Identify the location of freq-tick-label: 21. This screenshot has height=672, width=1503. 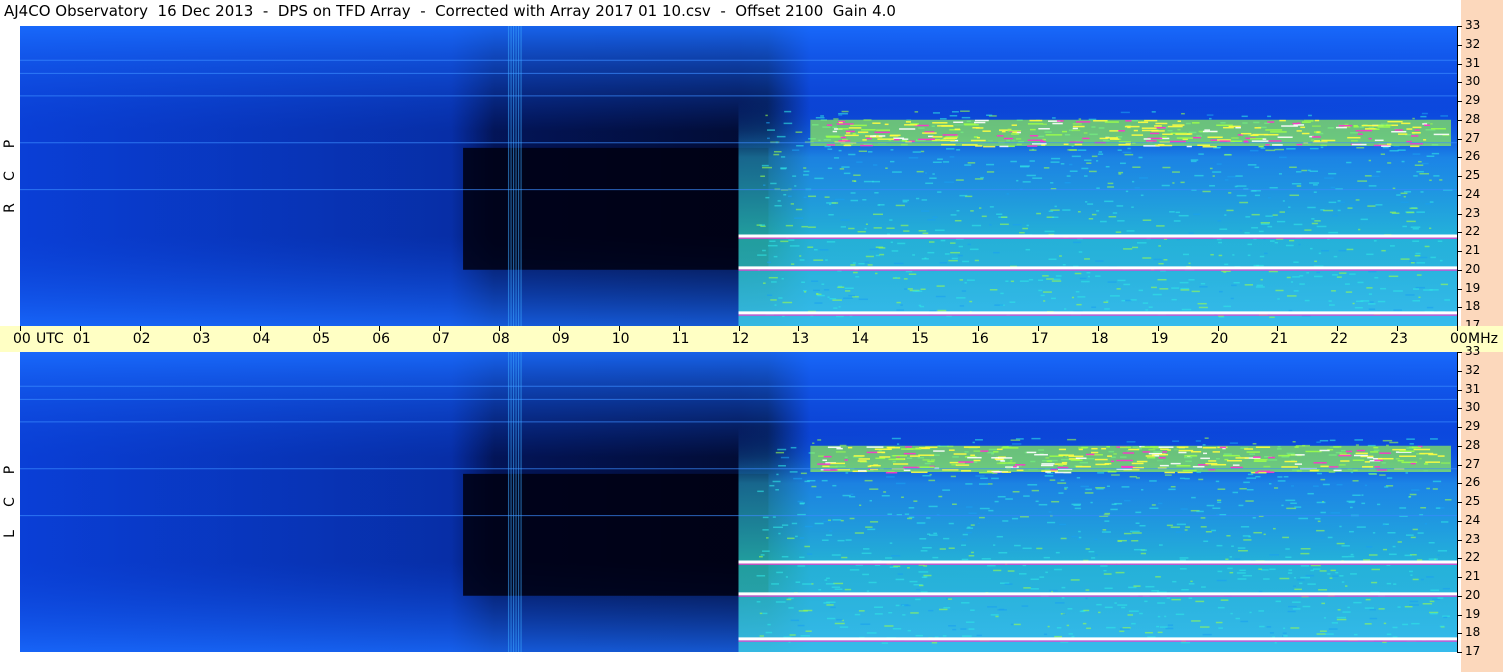
(1473, 250).